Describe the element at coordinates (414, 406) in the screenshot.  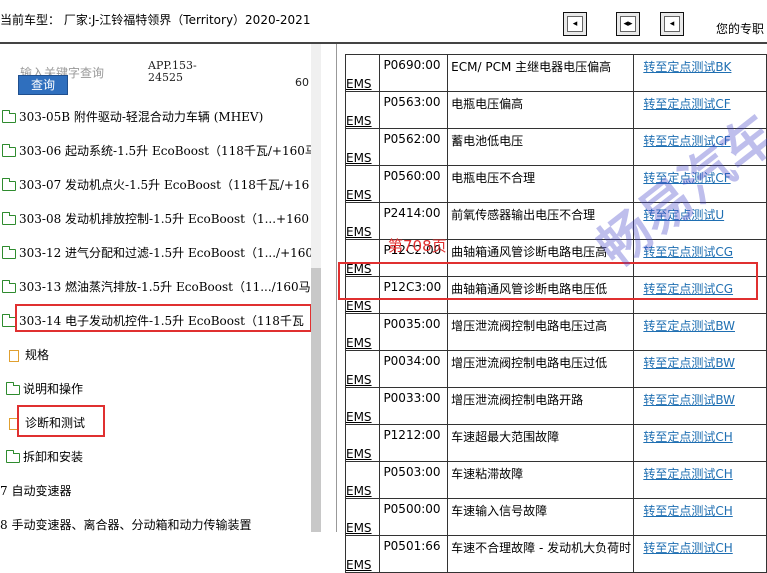
I see `dtc-code: P0033:00` at that location.